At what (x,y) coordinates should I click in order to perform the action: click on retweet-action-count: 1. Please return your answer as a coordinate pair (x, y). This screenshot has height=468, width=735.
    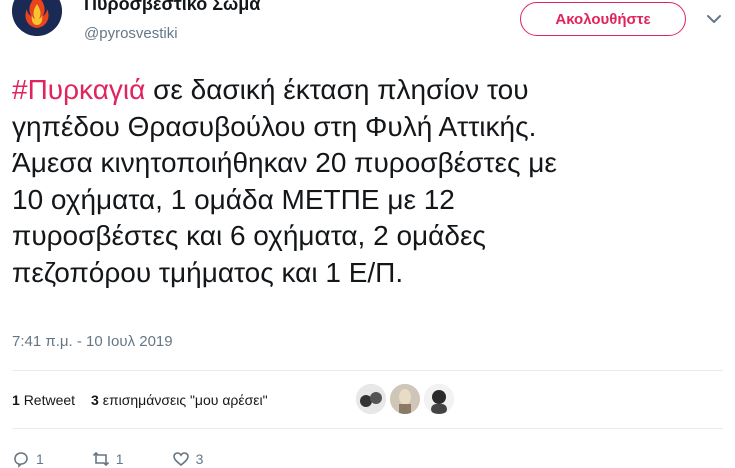
    Looking at the image, I should click on (119, 459).